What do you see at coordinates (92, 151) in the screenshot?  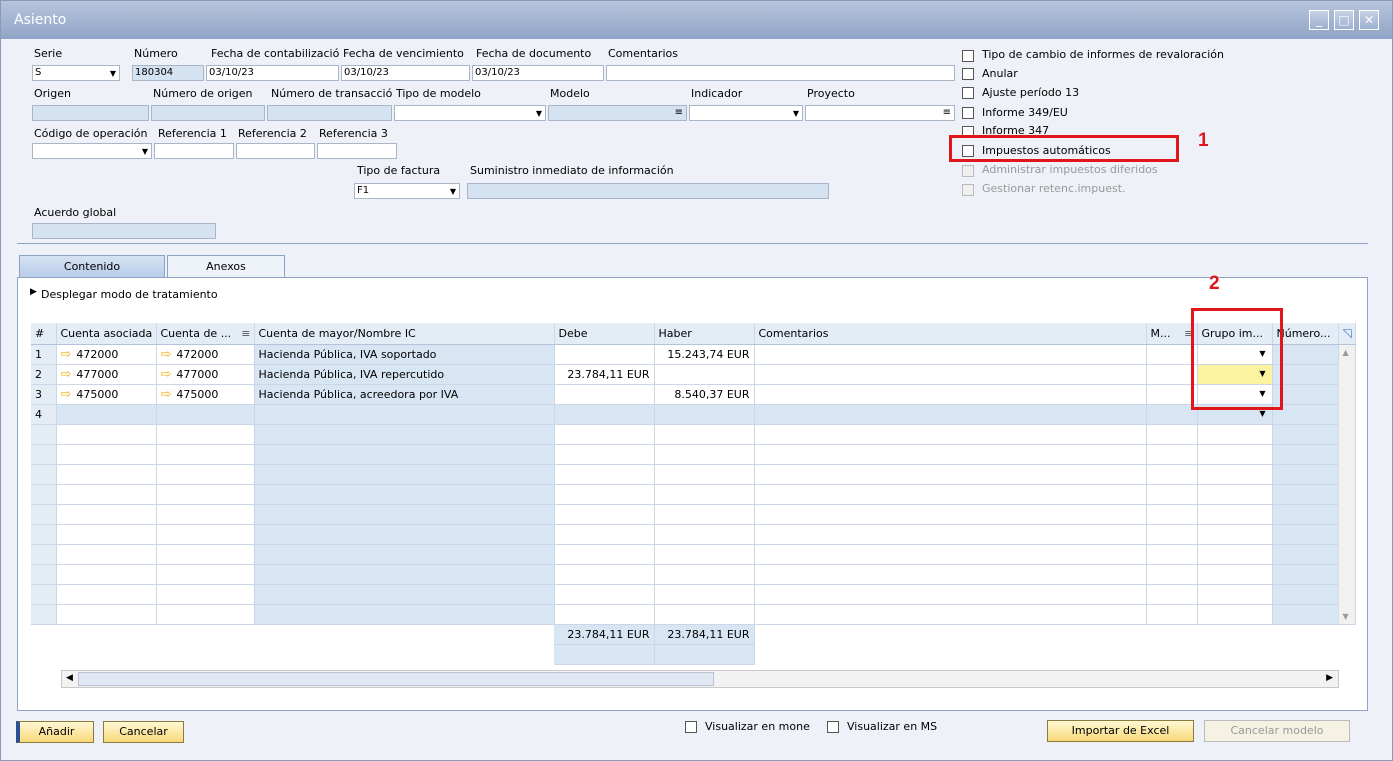 I see `codigo-op-select` at bounding box center [92, 151].